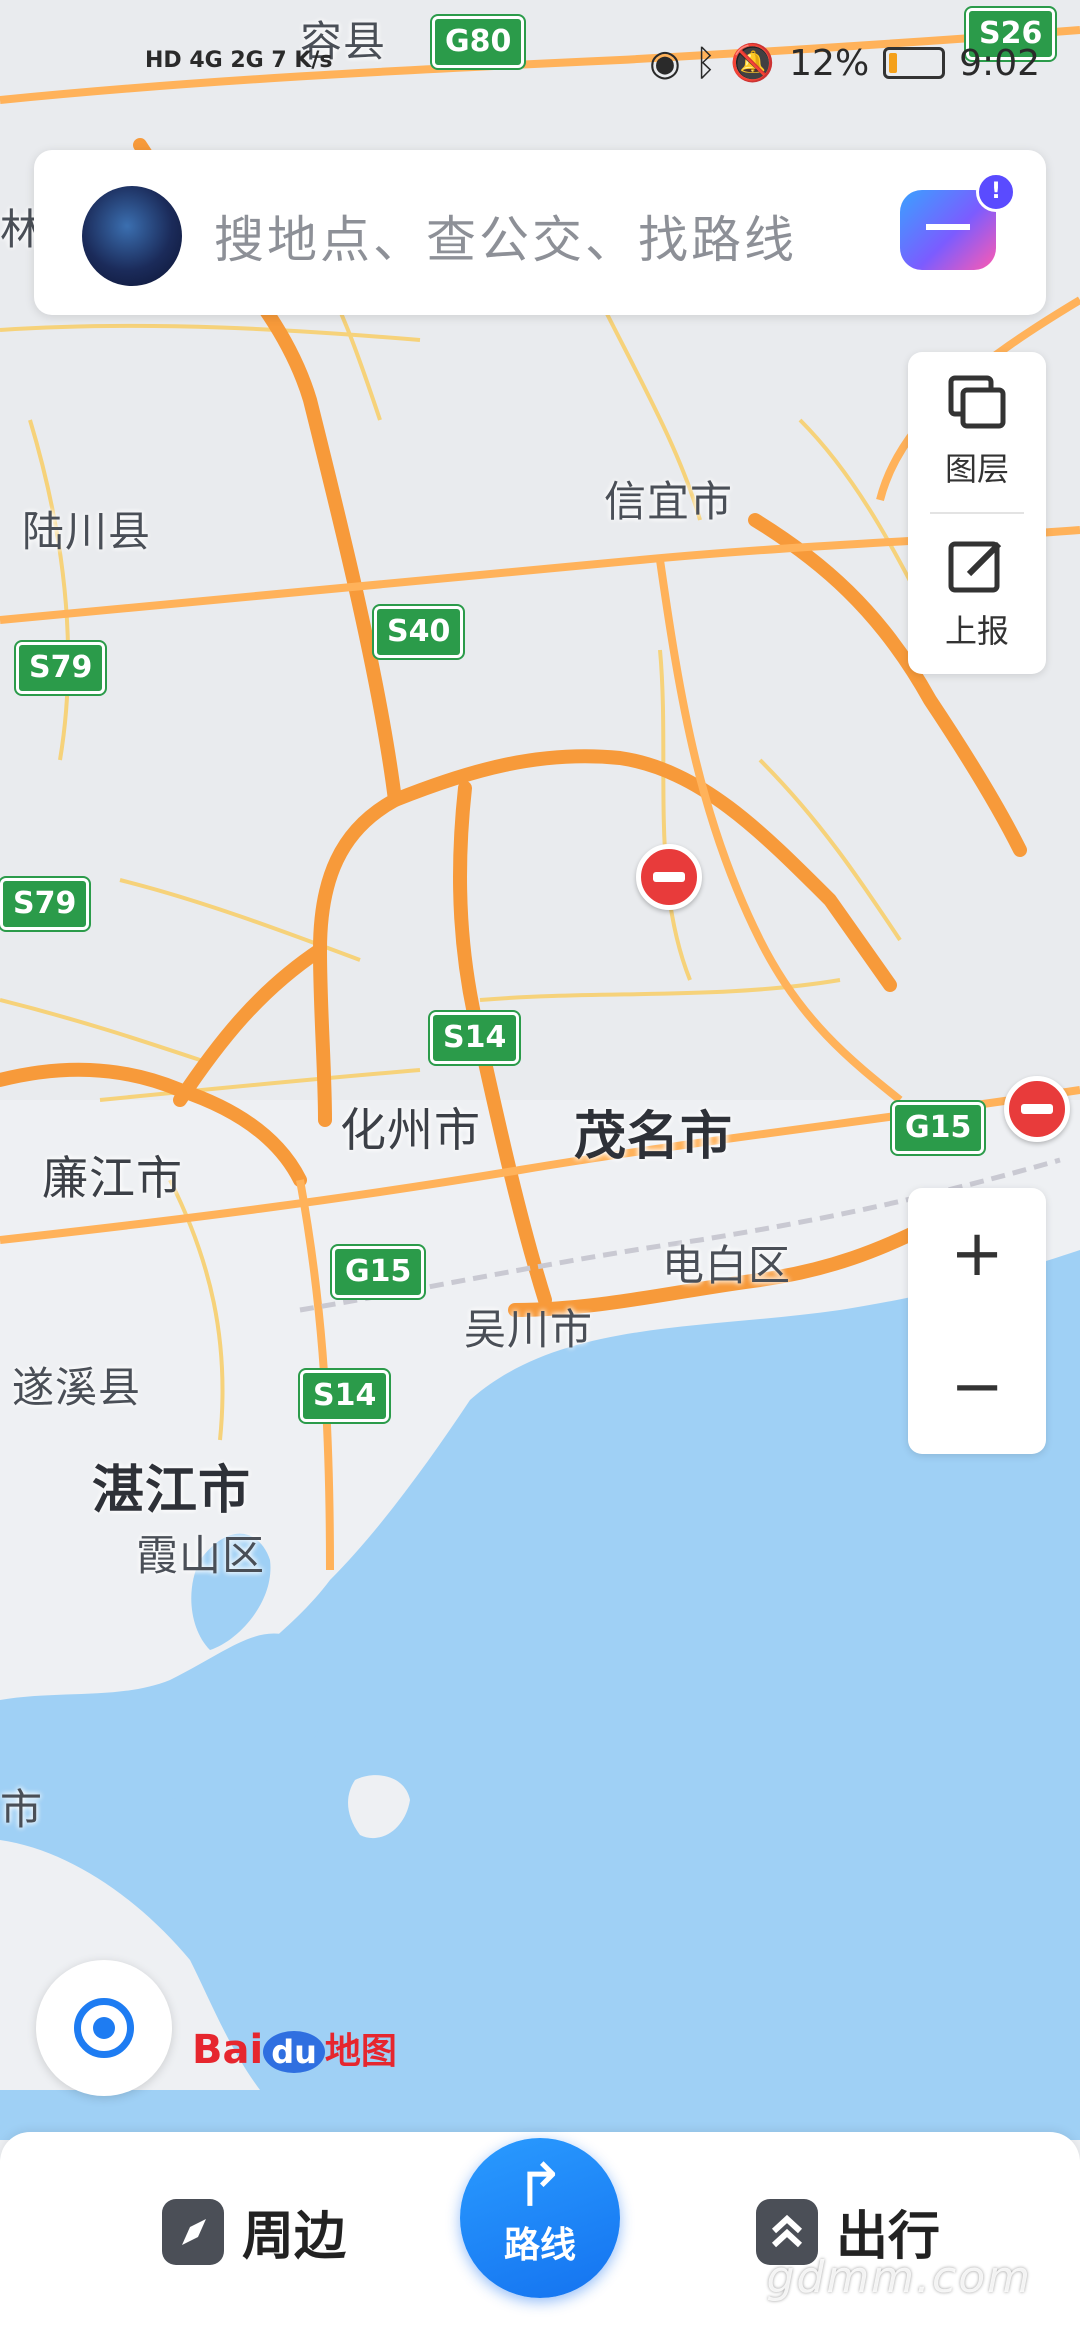 Image resolution: width=1080 pixels, height=2340 pixels. What do you see at coordinates (727, 1265) in the screenshot?
I see `place-label-dianbai: 电白区` at bounding box center [727, 1265].